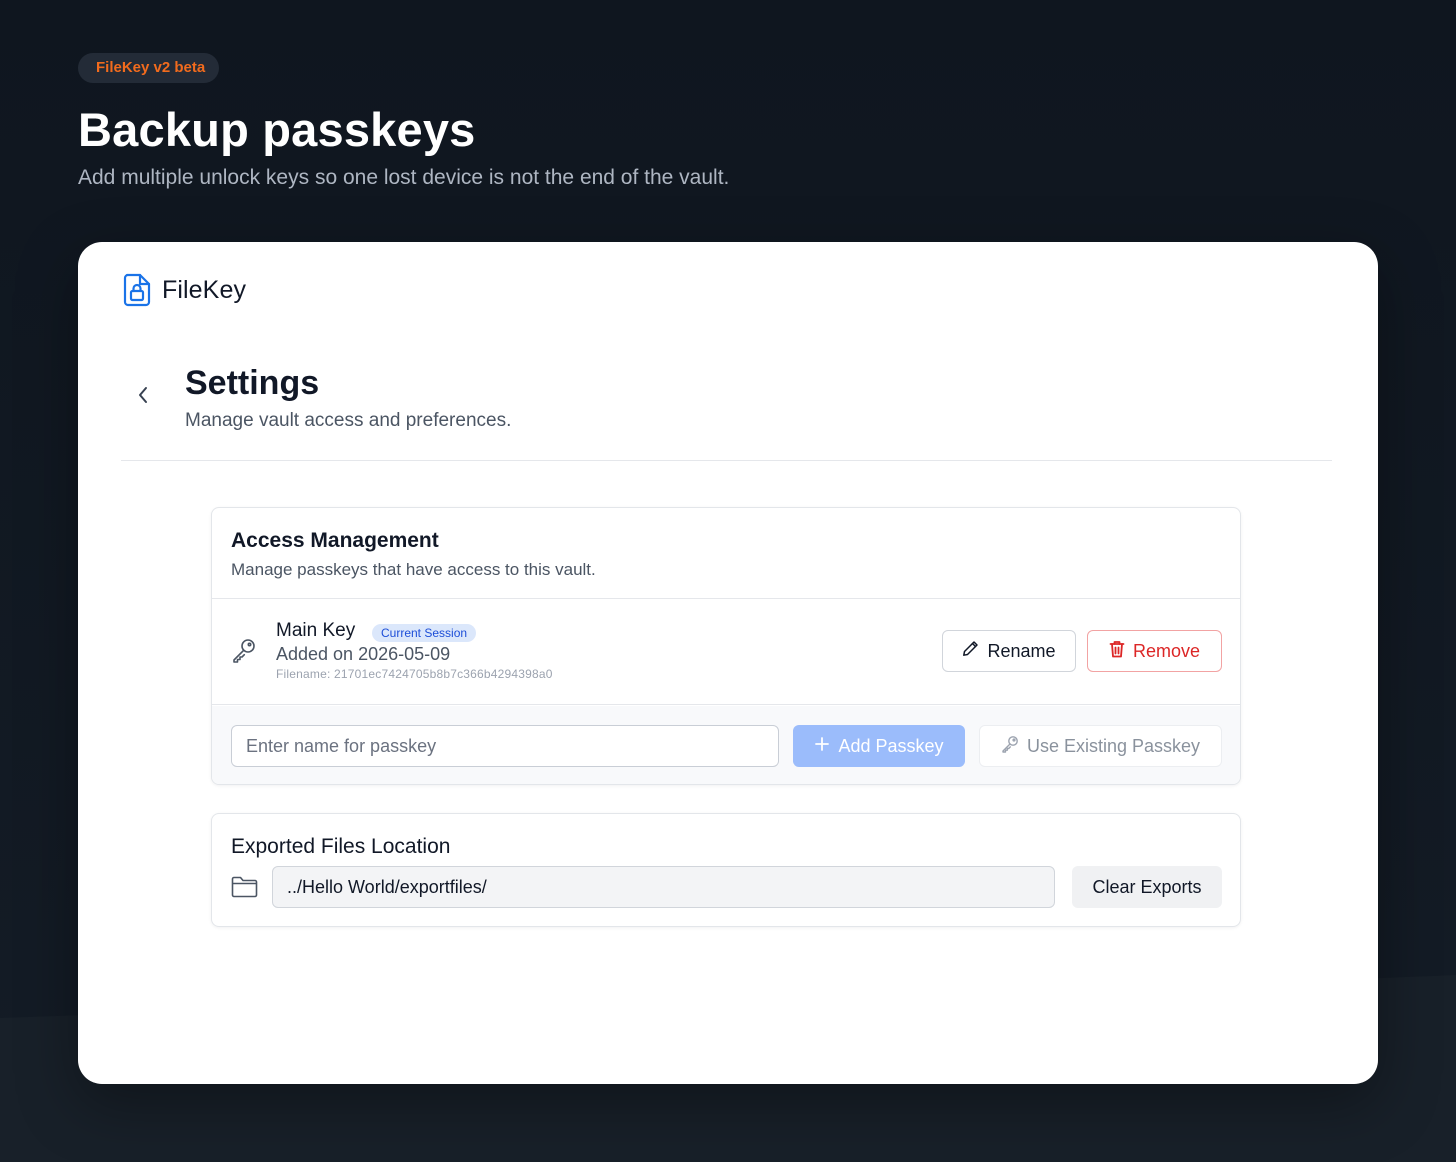 Image resolution: width=1456 pixels, height=1162 pixels. What do you see at coordinates (1166, 650) in the screenshot?
I see `remove-label: Remove` at bounding box center [1166, 650].